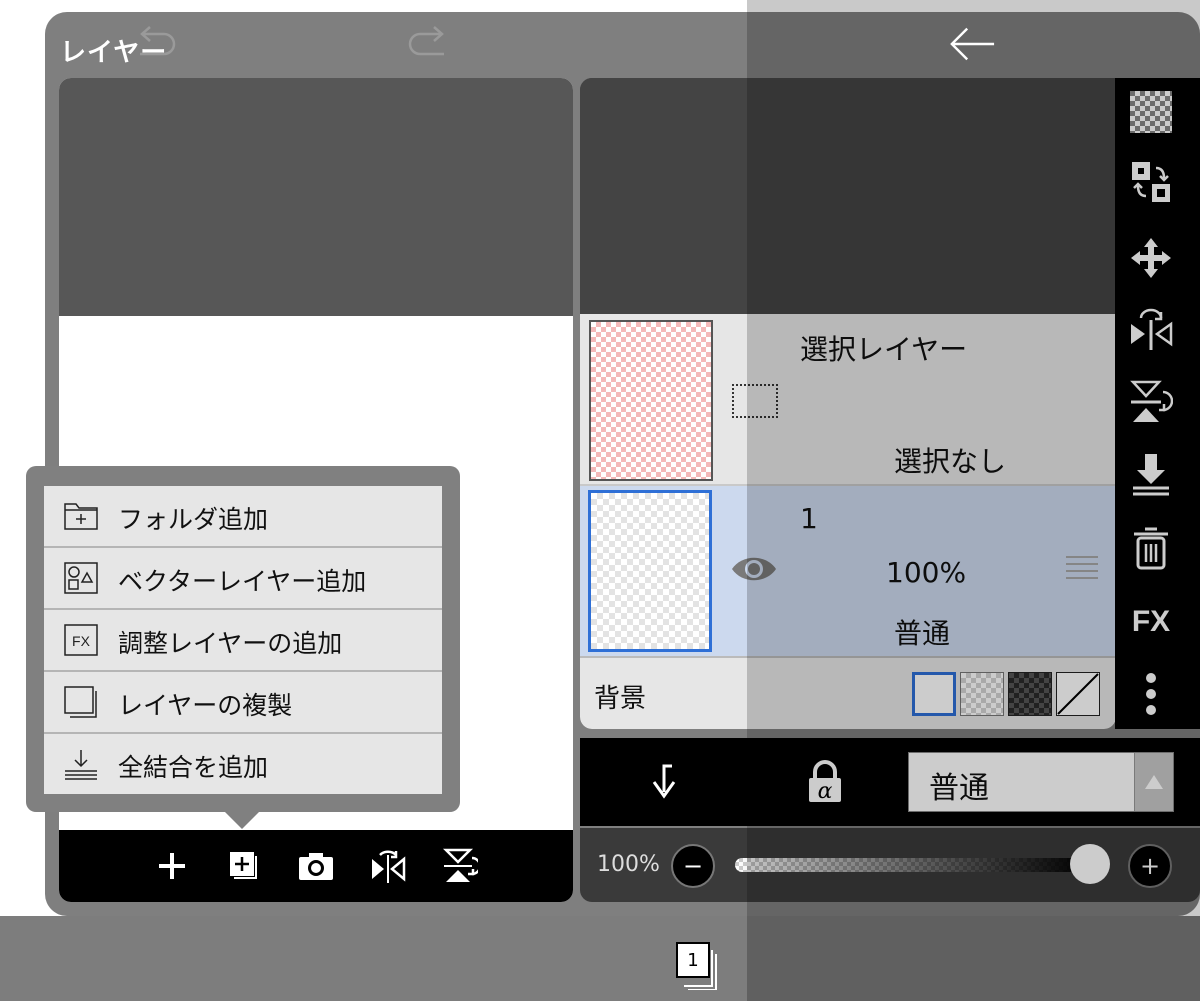 Image resolution: width=1200 pixels, height=1001 pixels. Describe the element at coordinates (1082, 570) in the screenshot. I see `drag-handle-icon` at that location.